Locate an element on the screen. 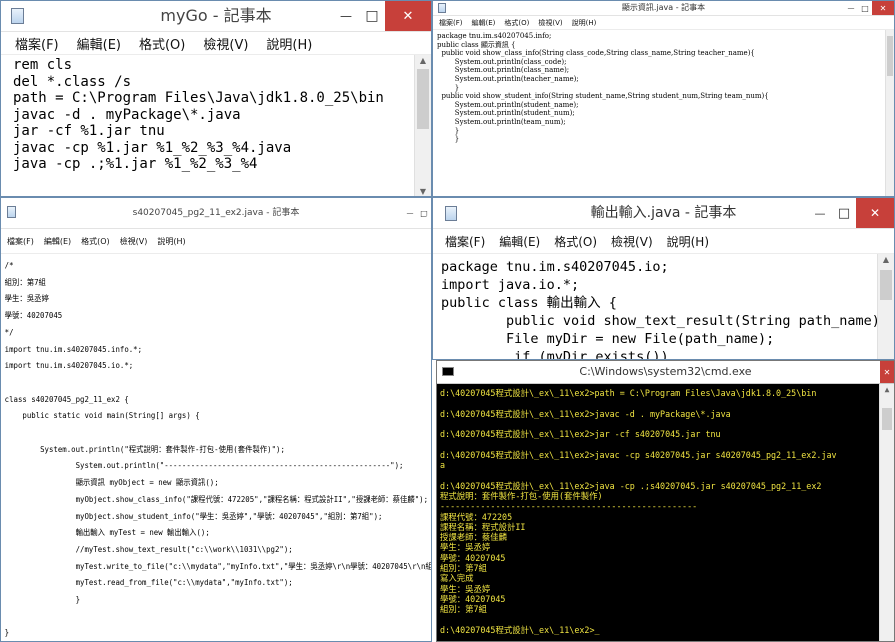  info-titlebar: 顯示資訊.java - 記事本 — □ ✕ is located at coordinates (663, 8).